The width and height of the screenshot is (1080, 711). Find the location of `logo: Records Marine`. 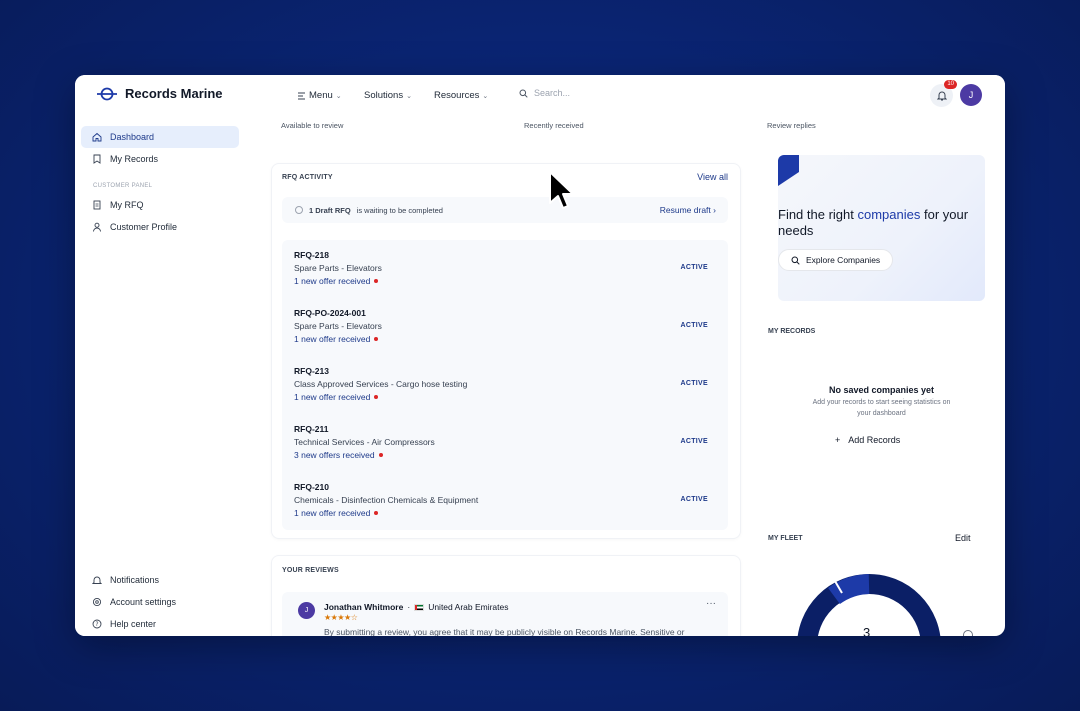

logo: Records Marine is located at coordinates (160, 93).